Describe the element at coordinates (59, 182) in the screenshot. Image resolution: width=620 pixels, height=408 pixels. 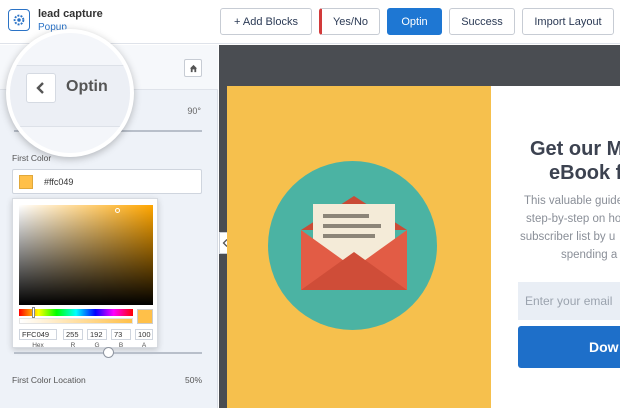
I see `first-color-value: #ffc049` at that location.